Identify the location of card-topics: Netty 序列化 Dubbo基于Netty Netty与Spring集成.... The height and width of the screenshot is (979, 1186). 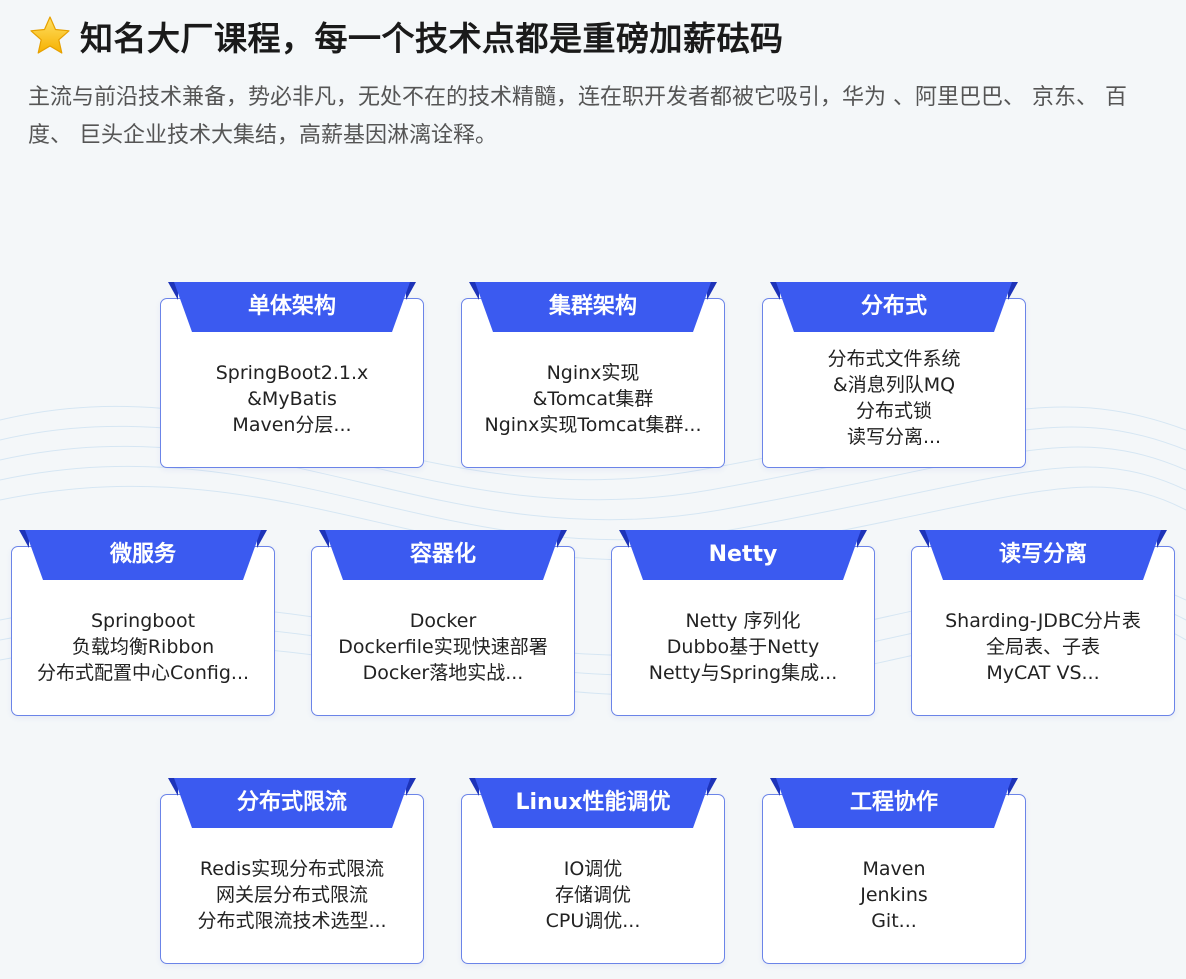
(743, 647).